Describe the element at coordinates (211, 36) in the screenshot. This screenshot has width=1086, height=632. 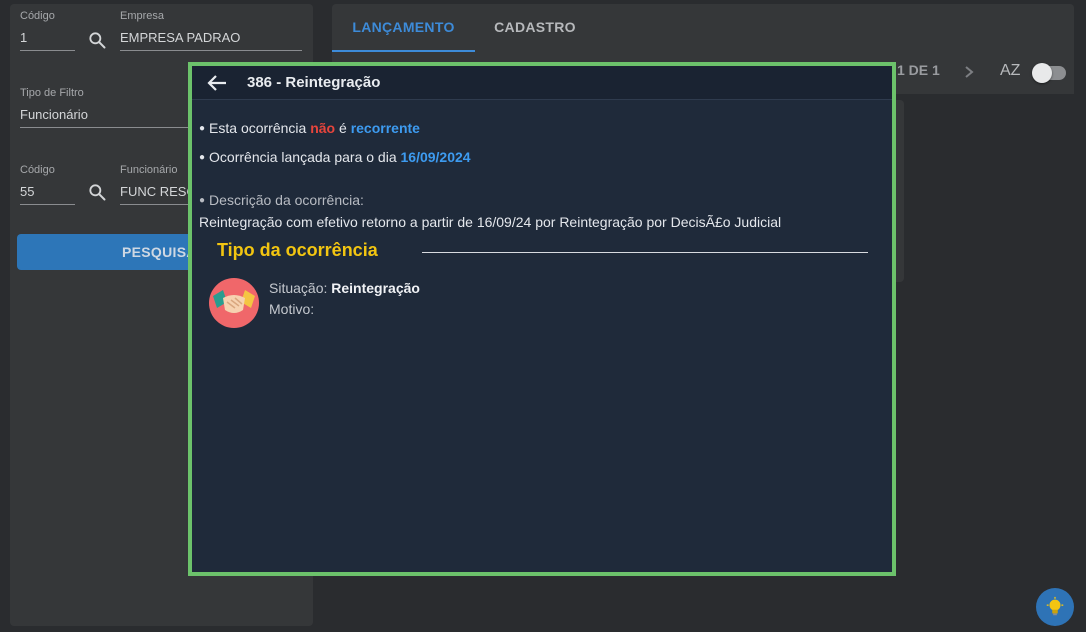
I see `empresa-input: EMPRESA PADRAO` at that location.